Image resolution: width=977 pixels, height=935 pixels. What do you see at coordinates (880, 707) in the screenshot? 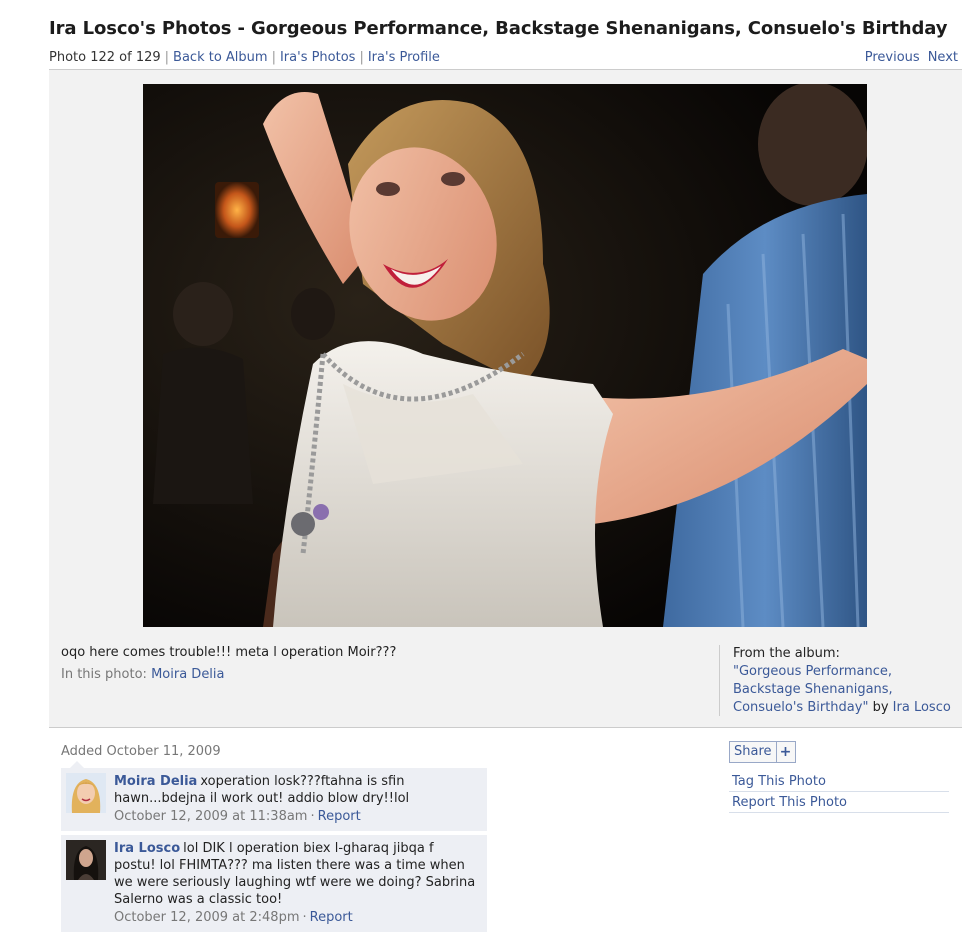
I see `by-label: by` at bounding box center [880, 707].